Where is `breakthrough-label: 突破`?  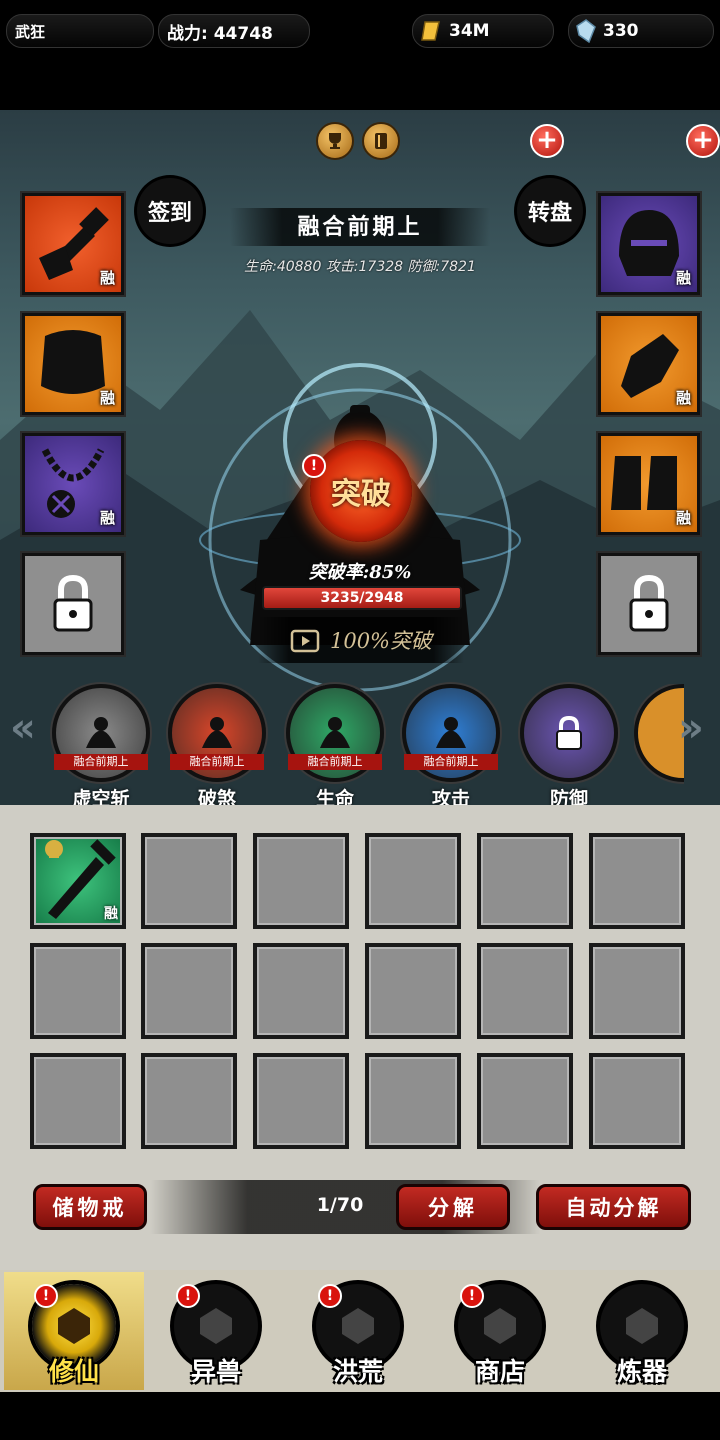
breakthrough-label: 突破 is located at coordinates (361, 494).